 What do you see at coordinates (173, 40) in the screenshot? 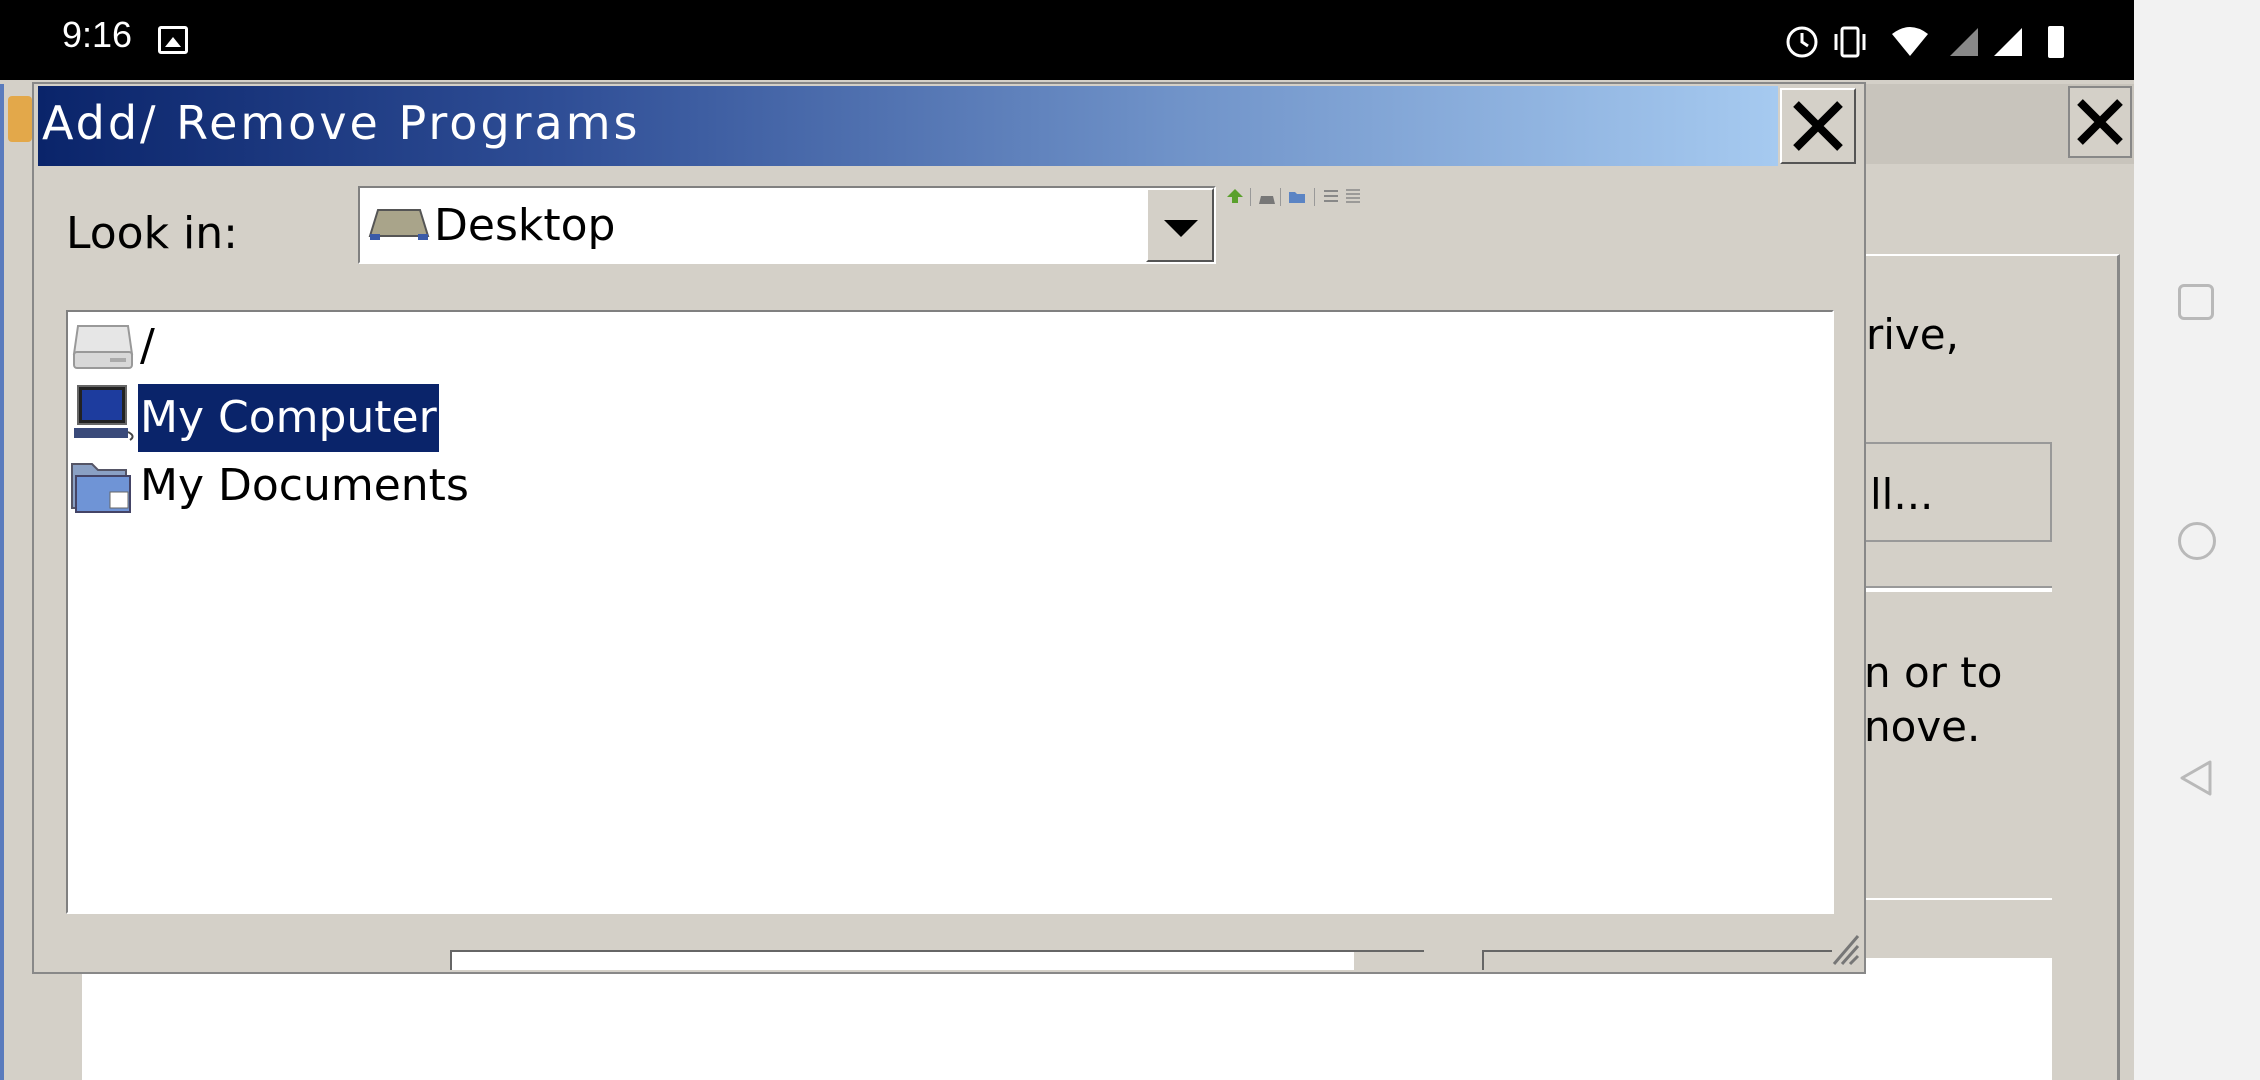
I see `image-notification-icon` at bounding box center [173, 40].